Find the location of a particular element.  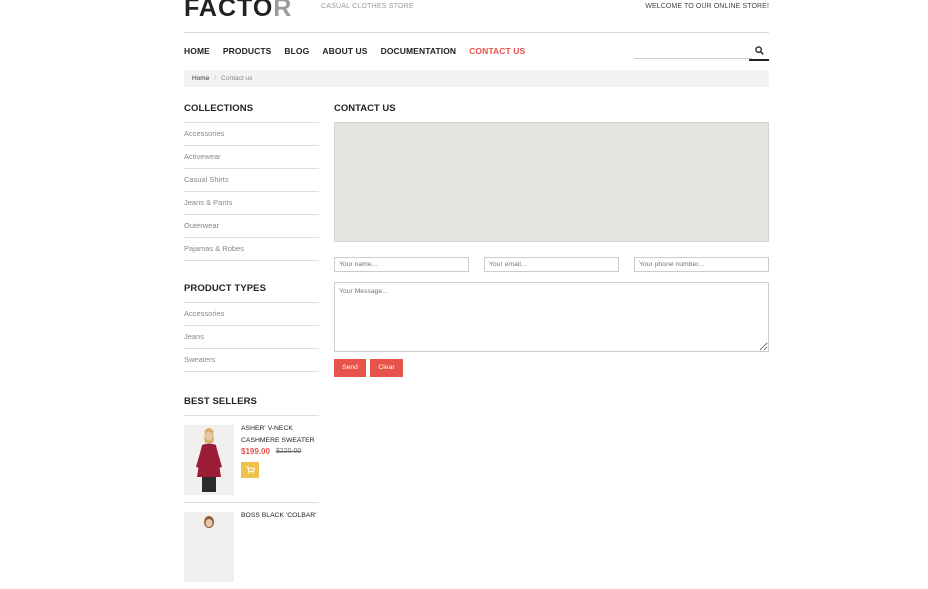

logo-text: FACTO is located at coordinates (229, 11).